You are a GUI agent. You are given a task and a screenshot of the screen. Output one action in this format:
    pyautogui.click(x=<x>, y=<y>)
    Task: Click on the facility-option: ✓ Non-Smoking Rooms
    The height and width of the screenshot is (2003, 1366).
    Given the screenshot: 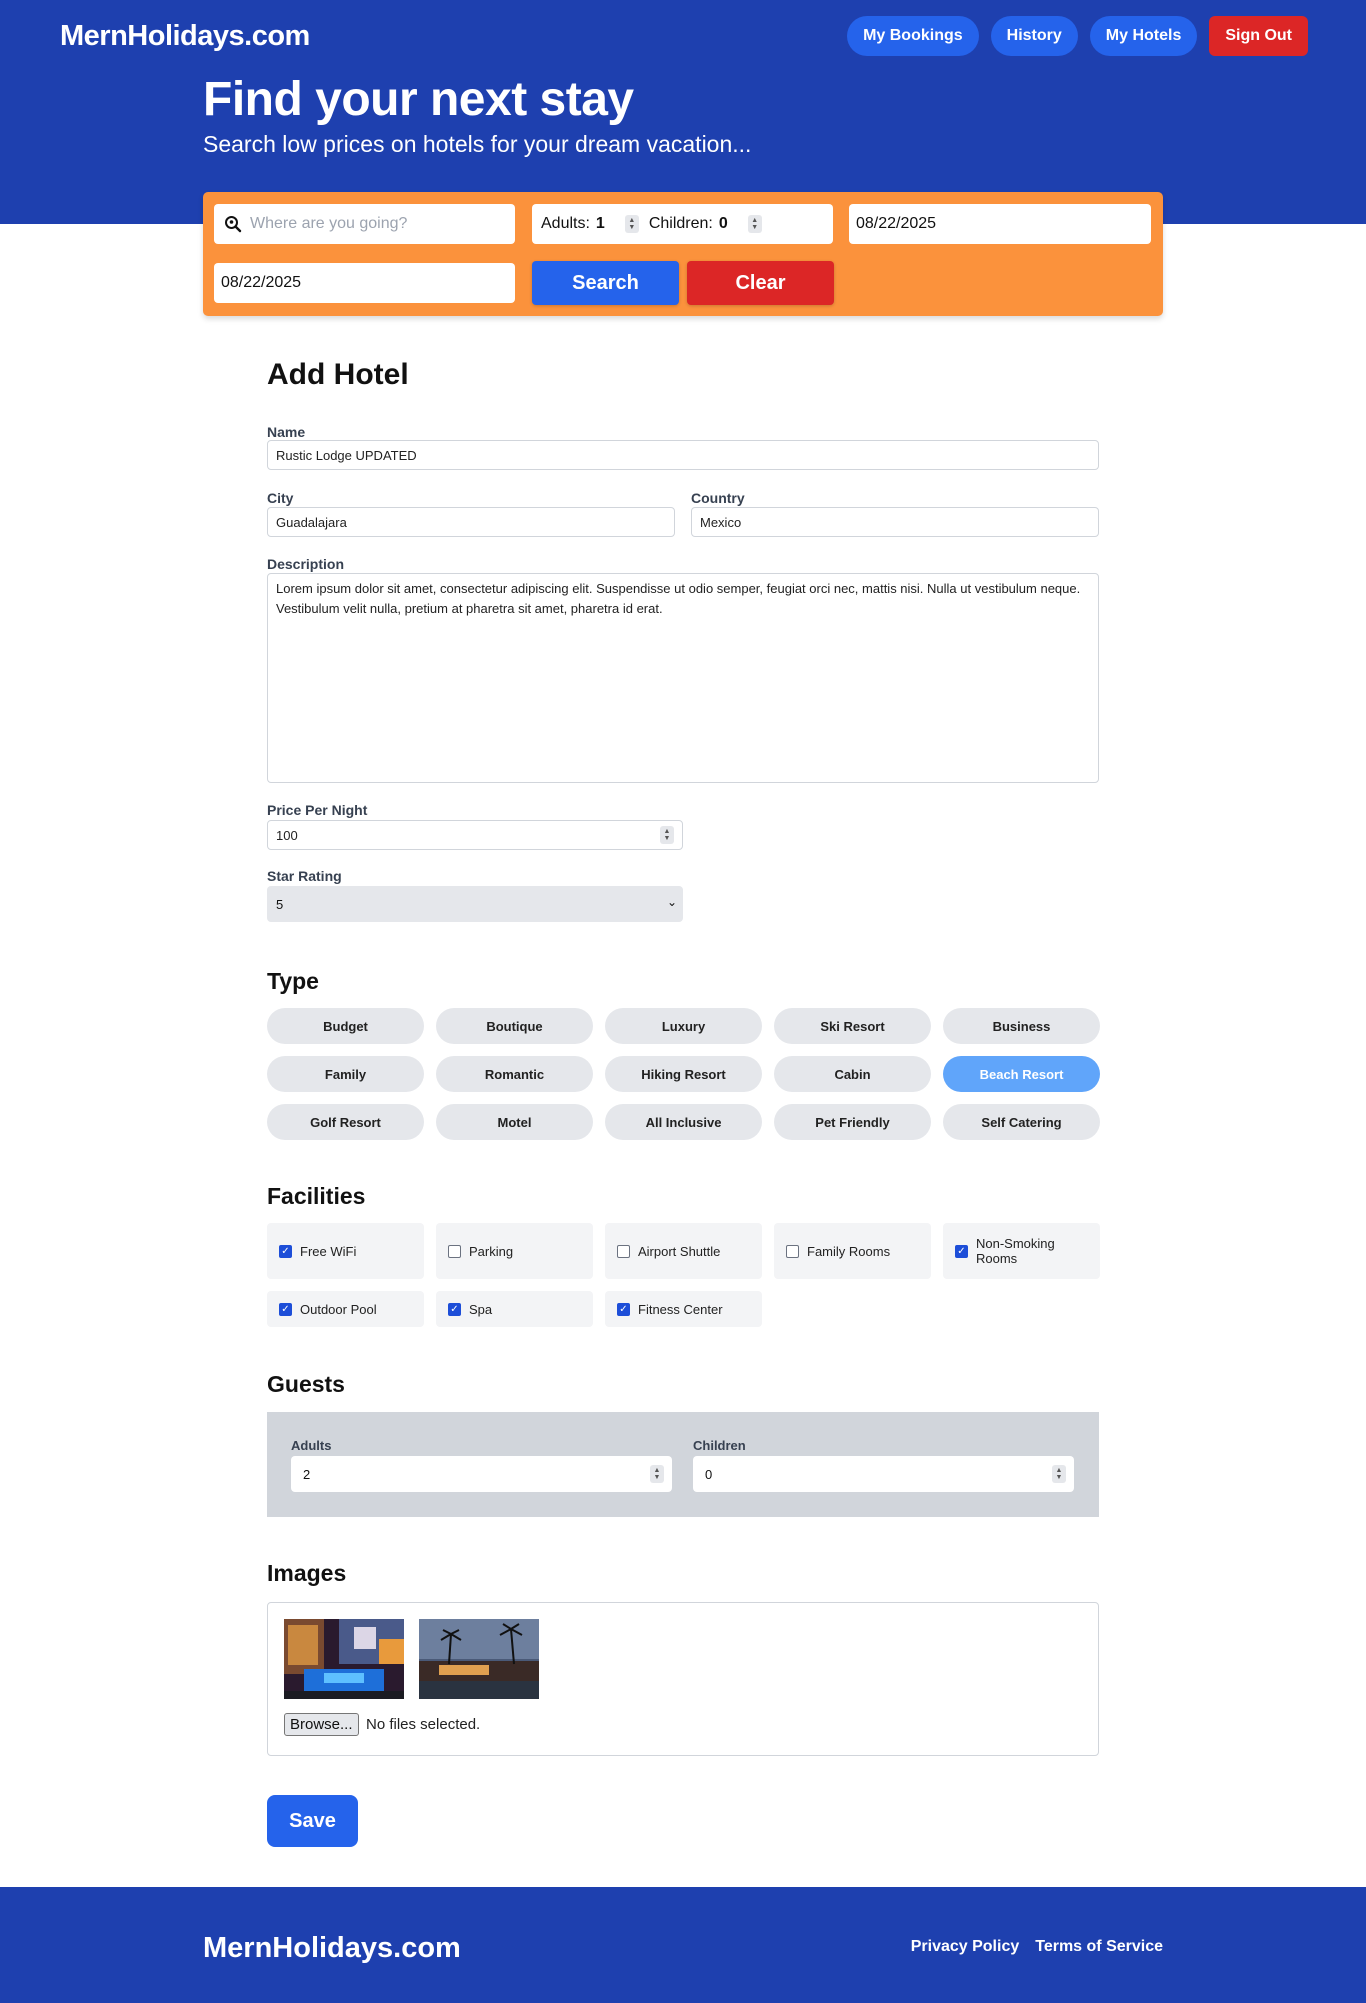 What is the action you would take?
    pyautogui.click(x=1021, y=1251)
    